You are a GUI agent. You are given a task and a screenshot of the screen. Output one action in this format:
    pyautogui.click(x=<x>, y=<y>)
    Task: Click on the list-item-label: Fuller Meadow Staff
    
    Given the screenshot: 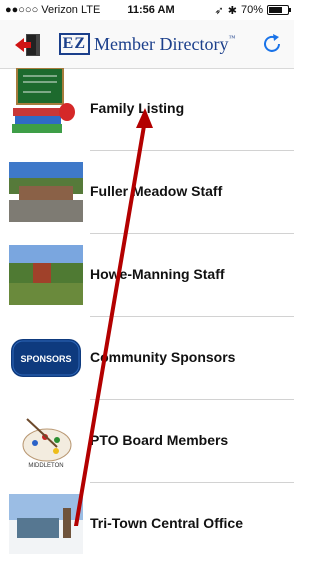 What is the action you would take?
    pyautogui.click(x=156, y=191)
    